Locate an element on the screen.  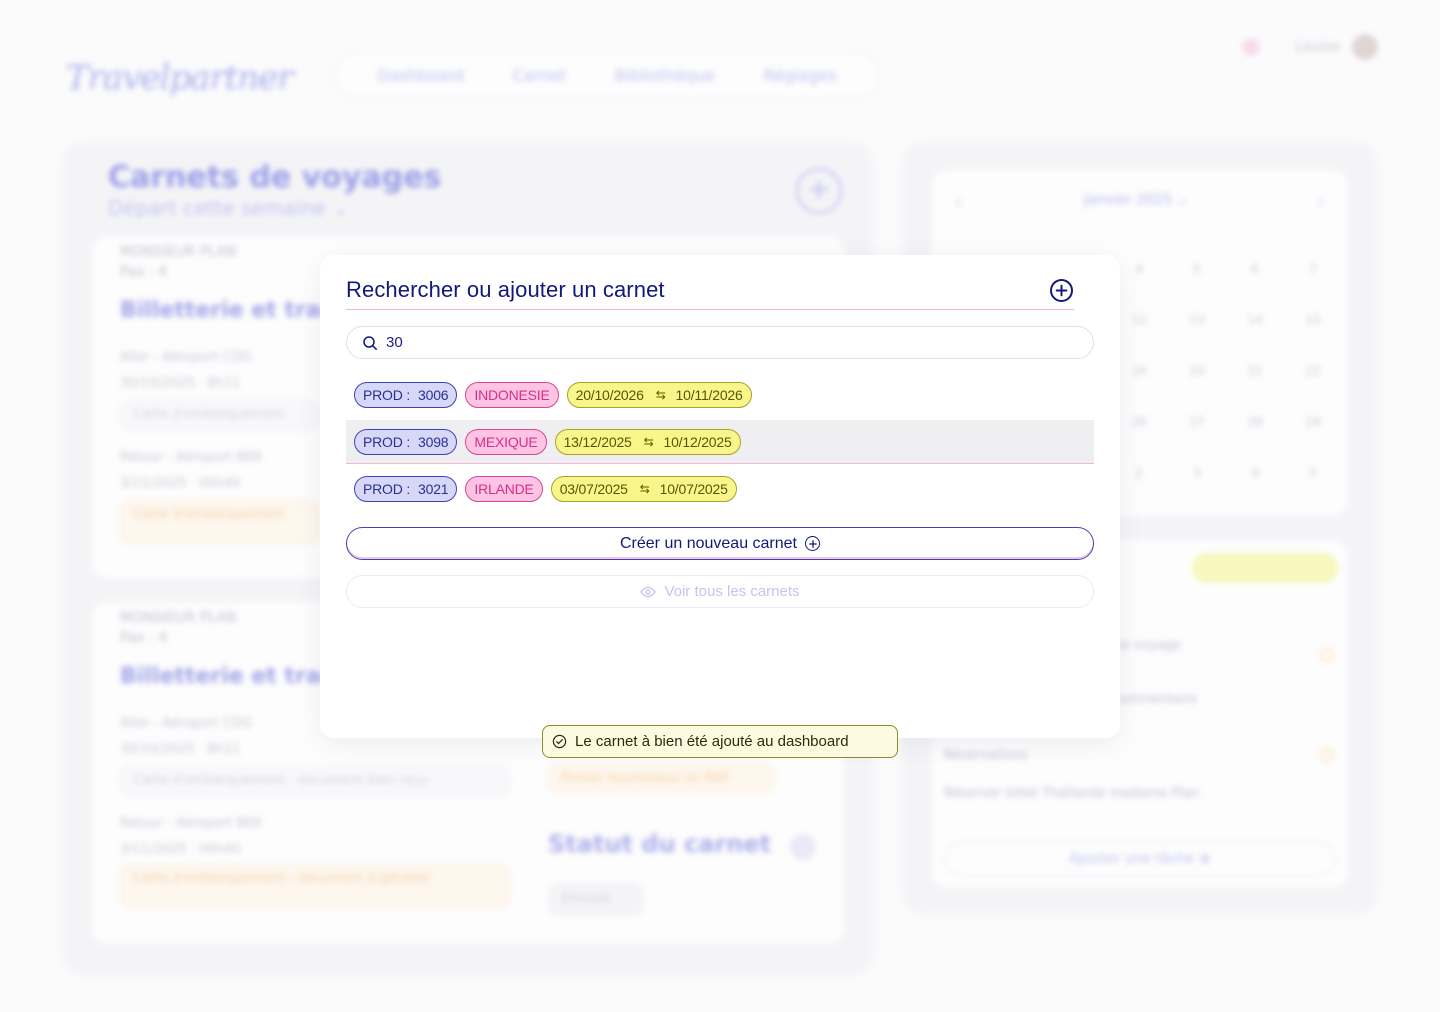
calendar-day: 3 is located at coordinates (1197, 473).